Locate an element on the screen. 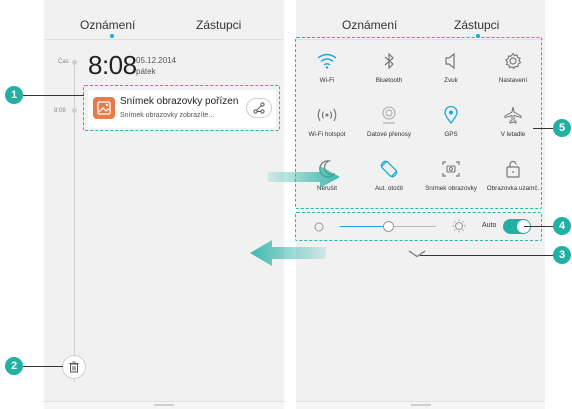 The image size is (572, 409). timeline-label: Čas is located at coordinates (63, 62).